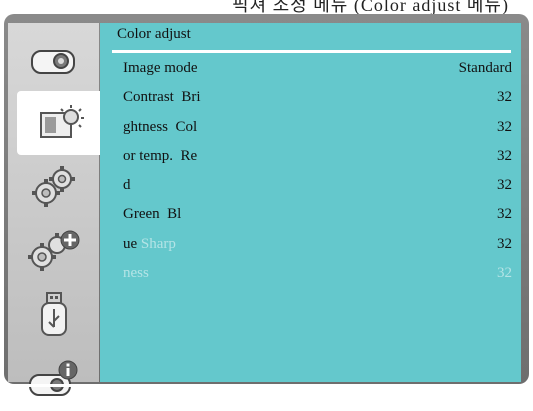 This screenshot has height=411, width=533. What do you see at coordinates (154, 34) in the screenshot?
I see `panel-title: Color adjust` at bounding box center [154, 34].